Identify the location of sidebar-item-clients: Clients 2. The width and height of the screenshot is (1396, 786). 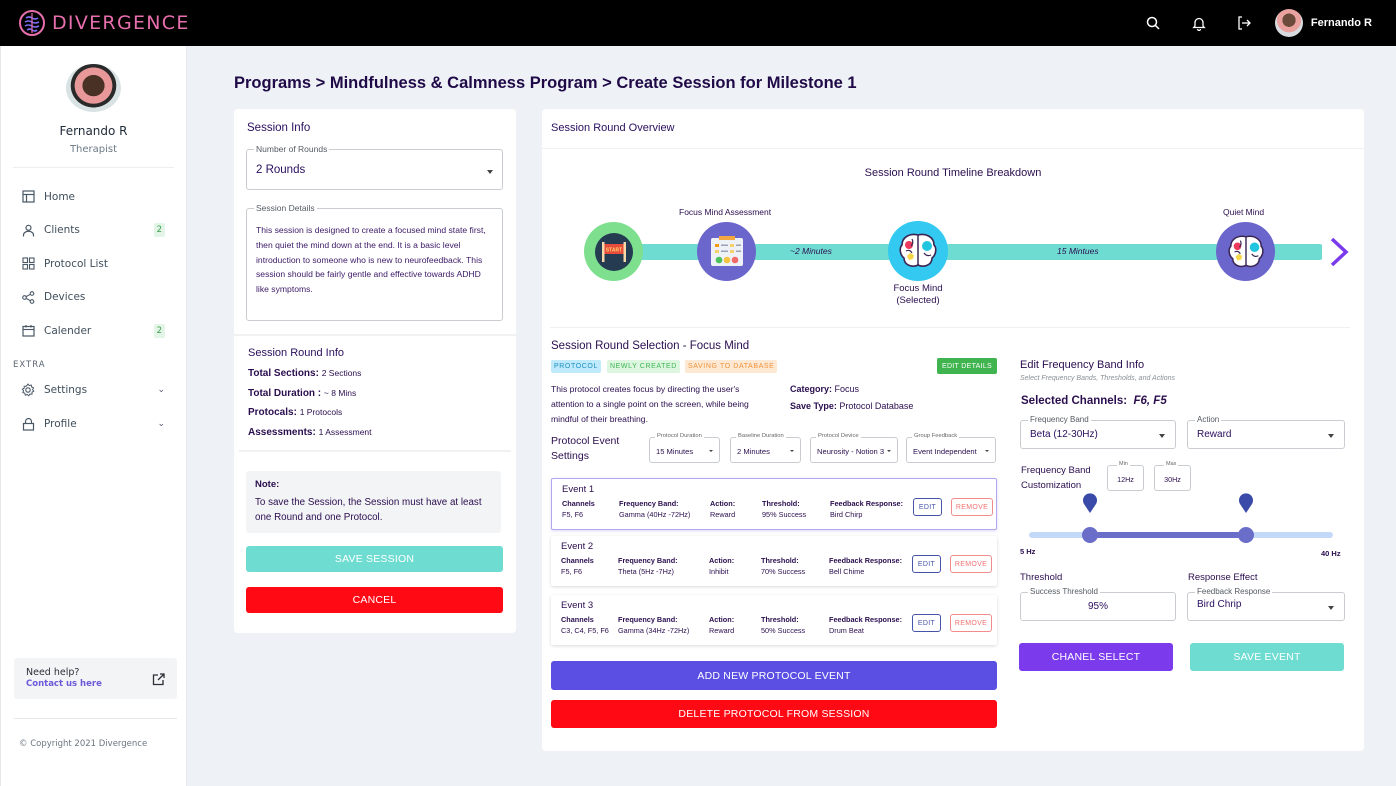
(93, 231).